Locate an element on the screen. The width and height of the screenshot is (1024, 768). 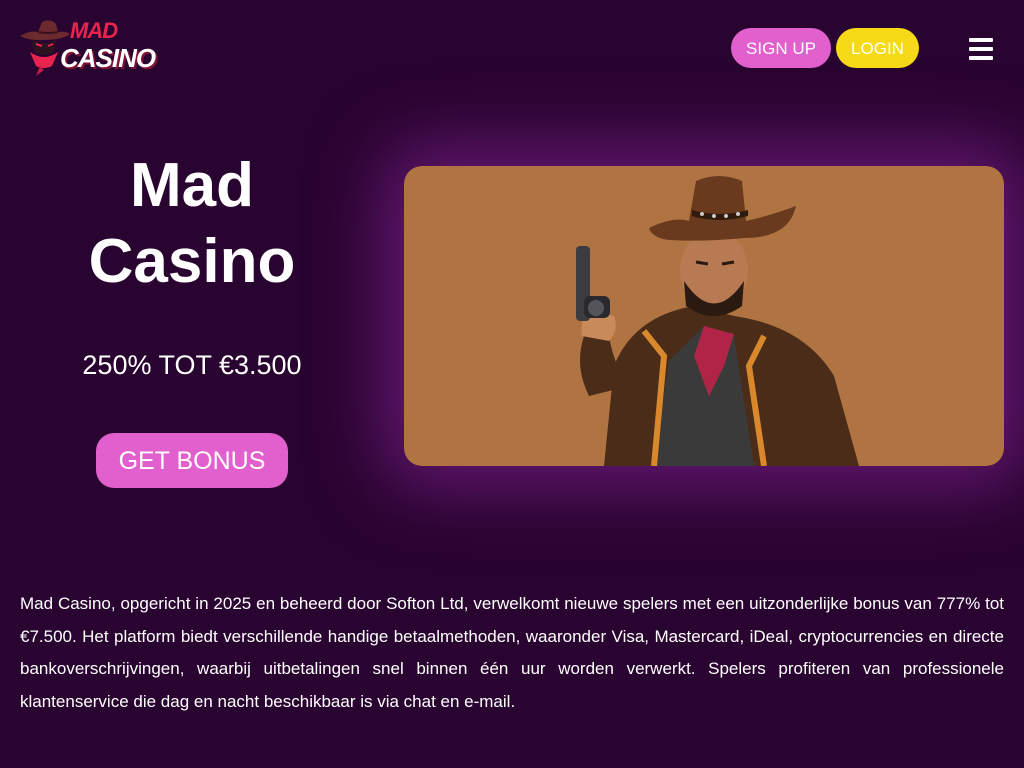
cowboy-illustration is located at coordinates (717, 321).